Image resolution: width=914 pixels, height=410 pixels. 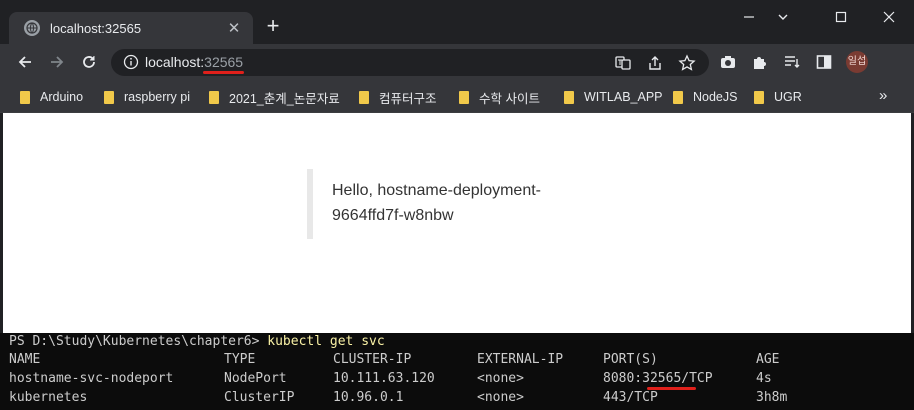 What do you see at coordinates (393, 215) in the screenshot?
I see `hostname-line-2: 9664ffd7f-w8nbw` at bounding box center [393, 215].